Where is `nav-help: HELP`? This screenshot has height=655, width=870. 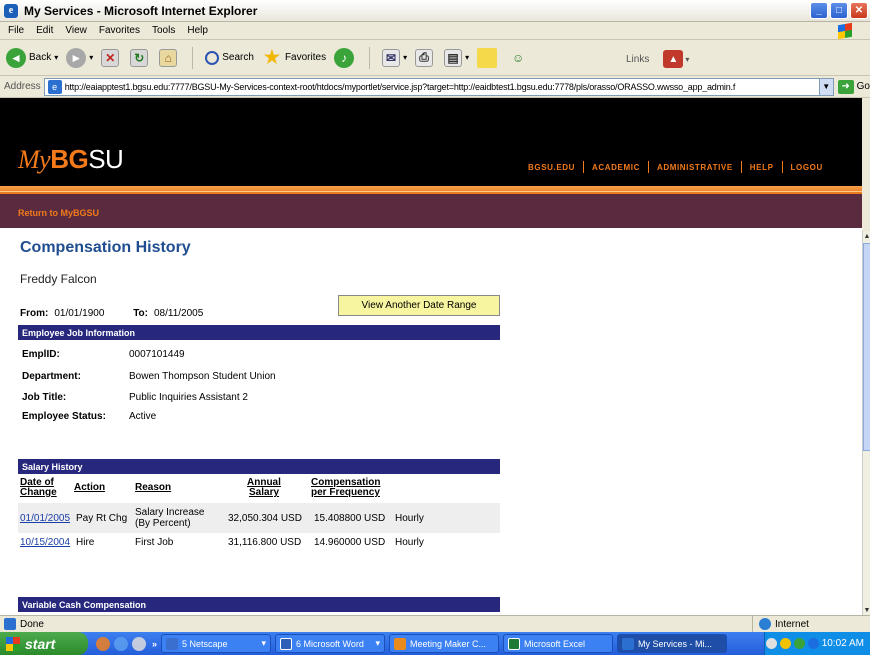
nav-help: HELP is located at coordinates (762, 167).